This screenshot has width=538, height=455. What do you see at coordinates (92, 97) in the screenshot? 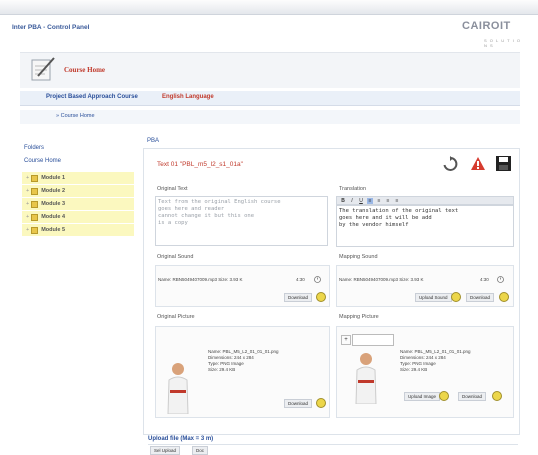
I see `nav-item-course: Project Based Approach Course` at bounding box center [92, 97].